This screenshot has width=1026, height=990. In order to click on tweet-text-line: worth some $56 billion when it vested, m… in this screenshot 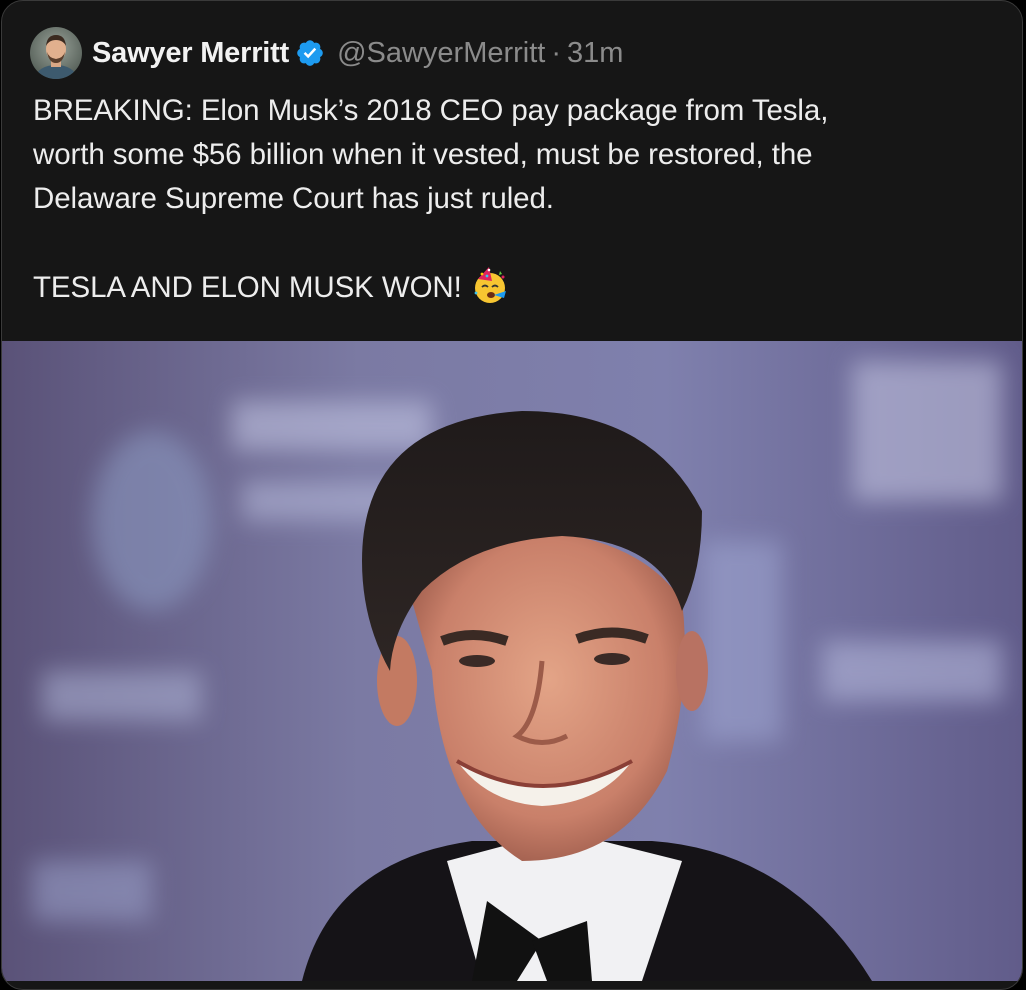, I will do `click(423, 154)`.